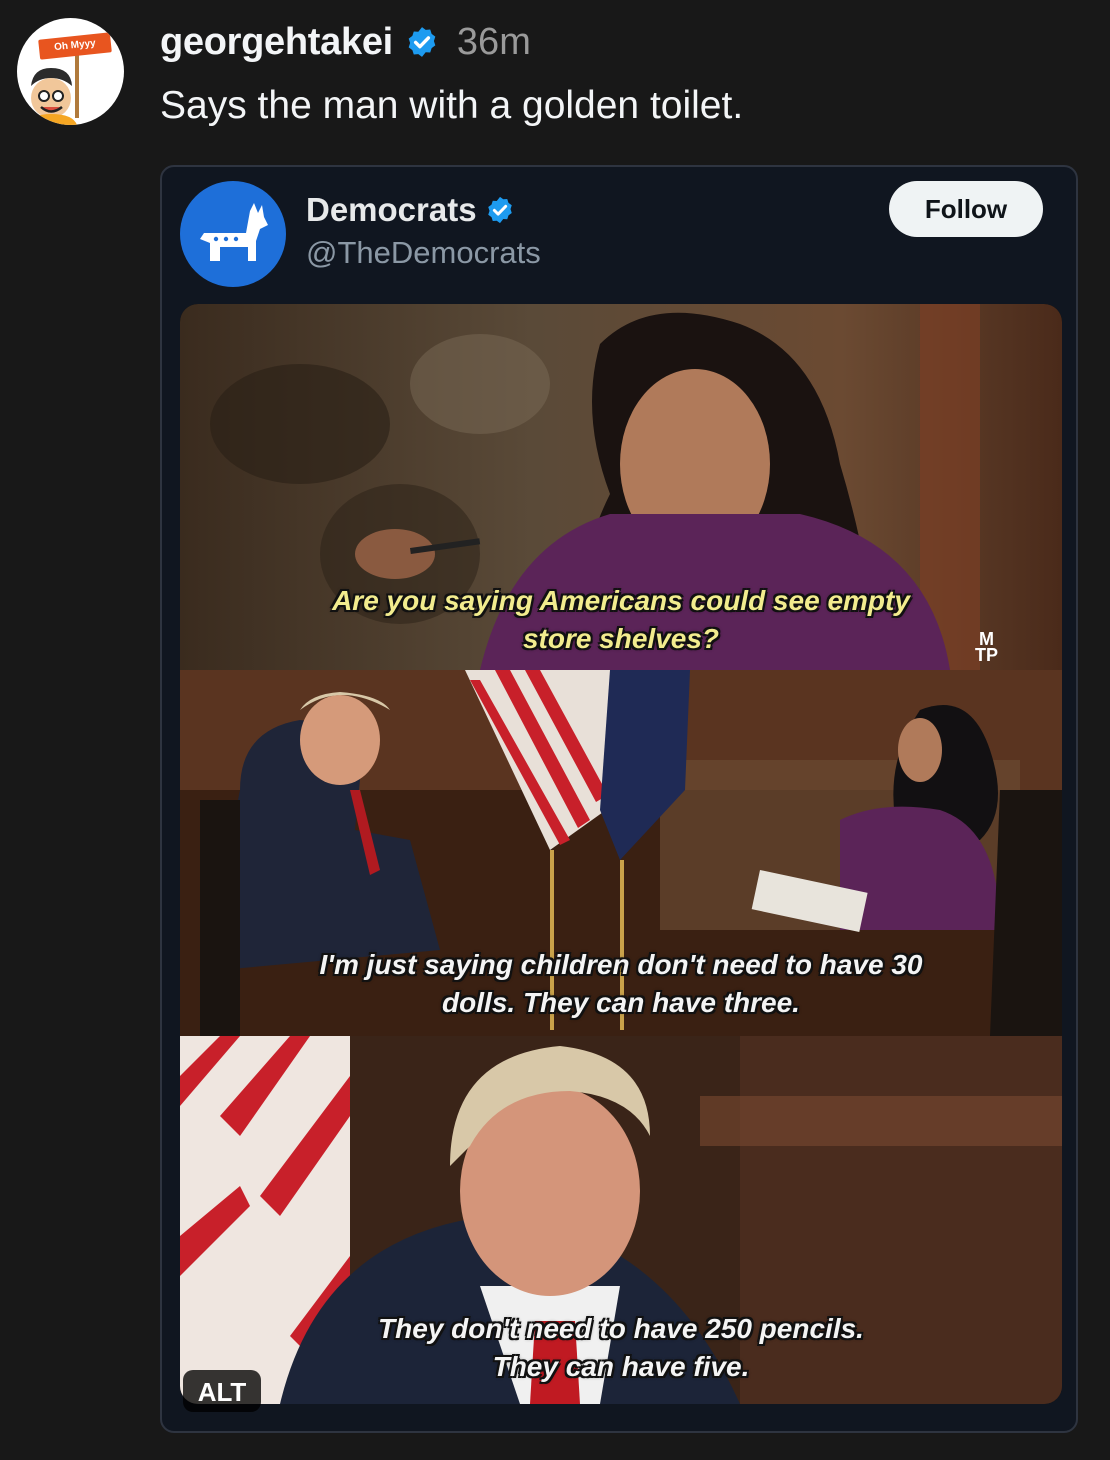  What do you see at coordinates (621, 1366) in the screenshot?
I see `subtitle-3-line-2: They can have five.` at bounding box center [621, 1366].